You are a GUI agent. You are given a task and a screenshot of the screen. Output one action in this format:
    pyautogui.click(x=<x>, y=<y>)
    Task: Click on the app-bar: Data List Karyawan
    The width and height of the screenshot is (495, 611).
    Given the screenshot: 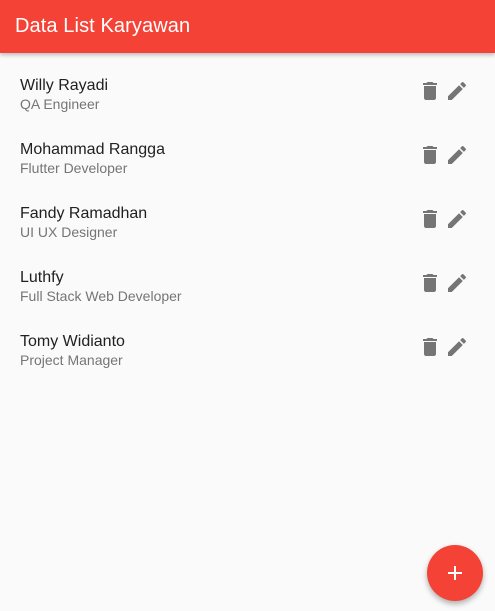 What is the action you would take?
    pyautogui.click(x=247, y=26)
    